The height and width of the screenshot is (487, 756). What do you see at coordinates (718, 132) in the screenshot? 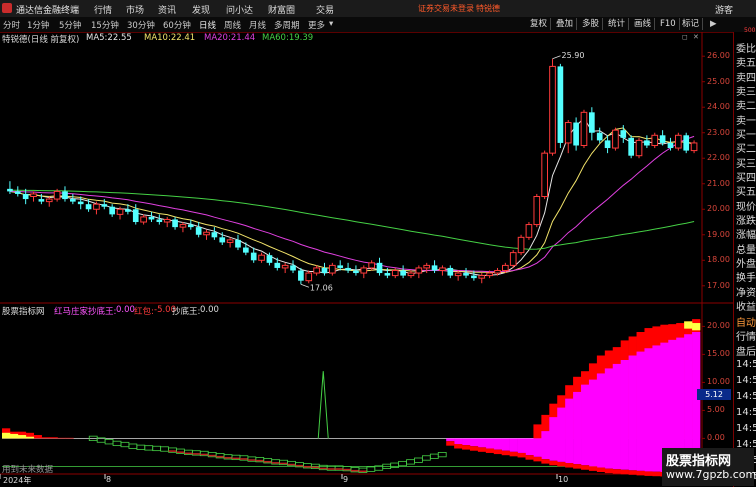
I see `kline-y-tick-label: 23.00` at bounding box center [718, 132].